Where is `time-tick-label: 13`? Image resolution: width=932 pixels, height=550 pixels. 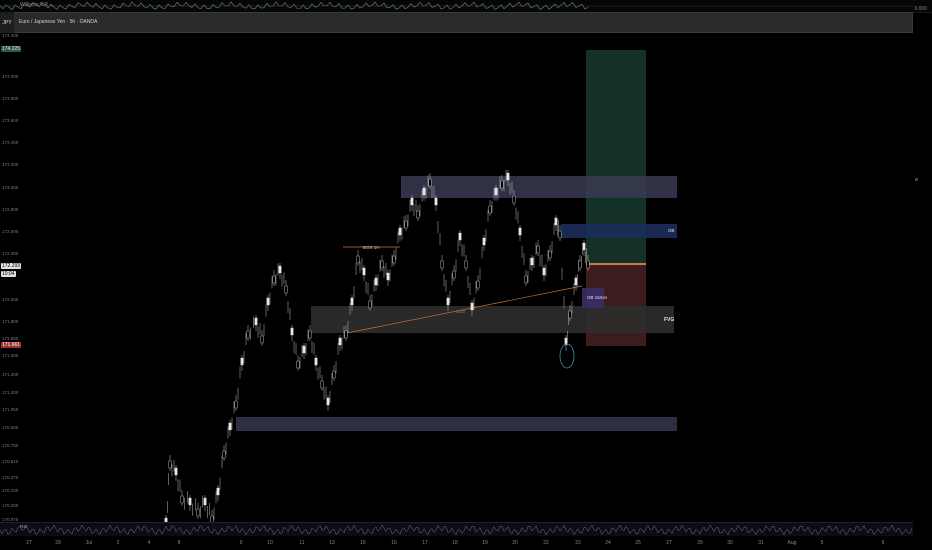
time-tick-label: 13 is located at coordinates (332, 543).